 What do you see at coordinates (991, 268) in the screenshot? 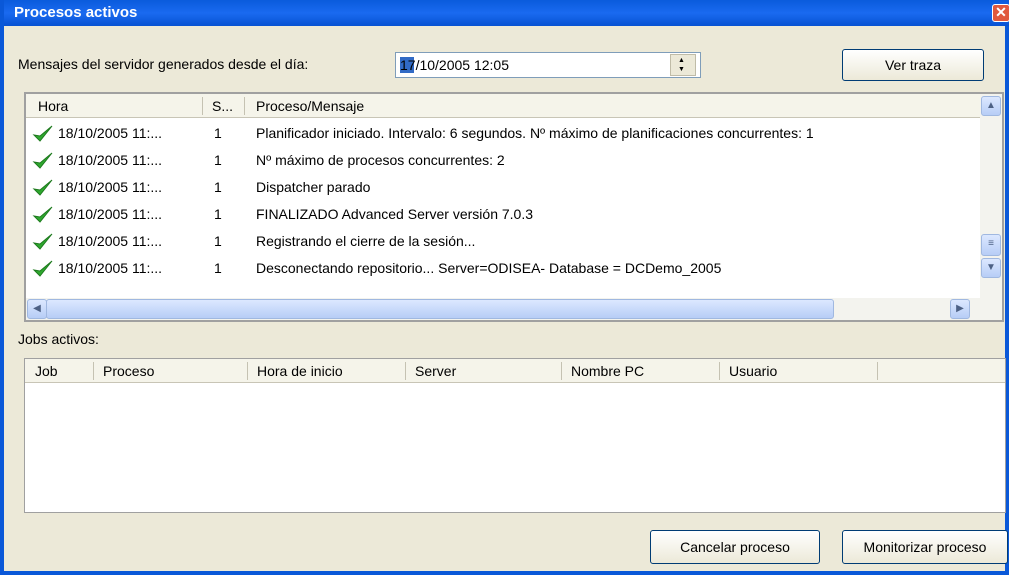
I see `scroll-down-icon: ▼` at bounding box center [991, 268].